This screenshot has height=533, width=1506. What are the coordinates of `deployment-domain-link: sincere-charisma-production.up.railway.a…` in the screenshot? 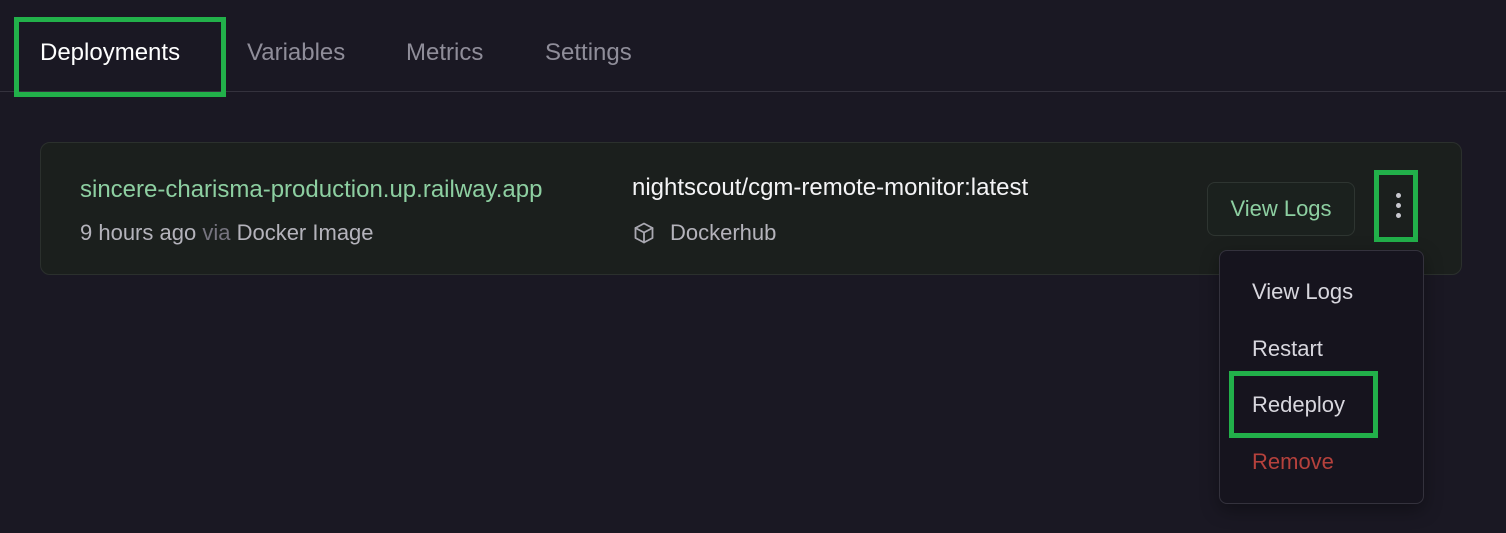 It's located at (338, 190).